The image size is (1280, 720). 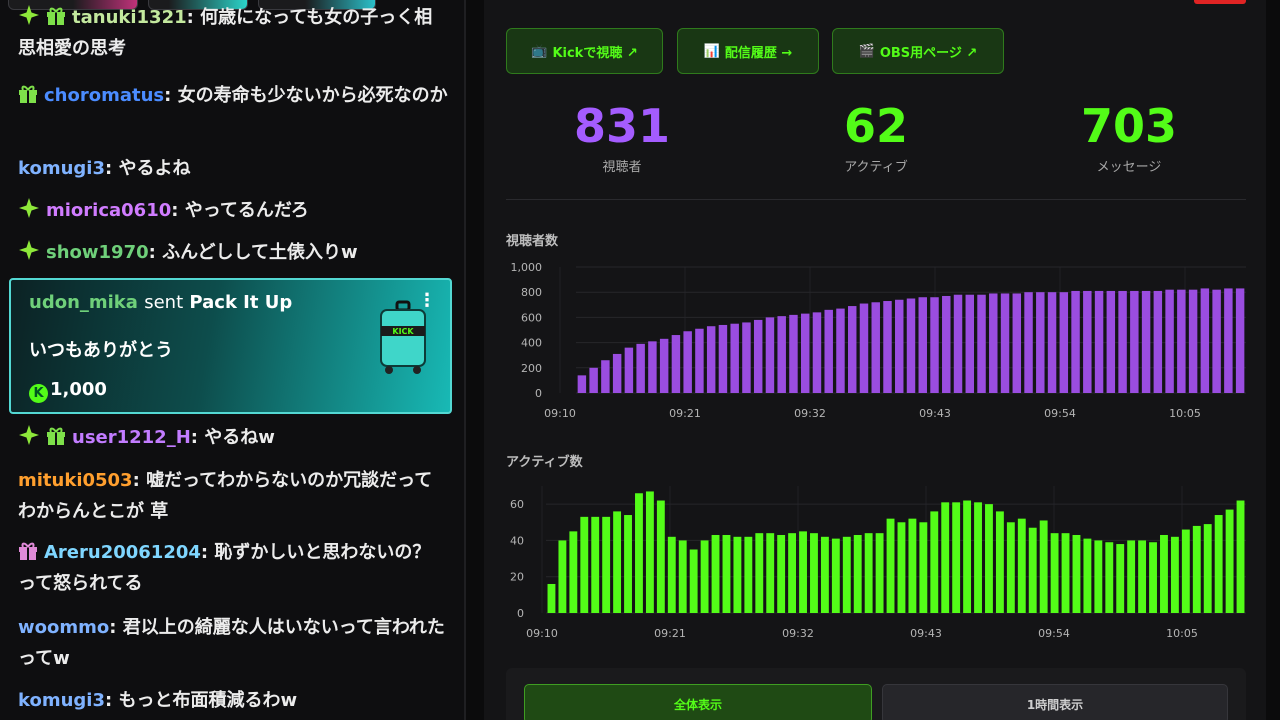 I want to click on show-1hour-button: 1時間表示, so click(x=1055, y=702).